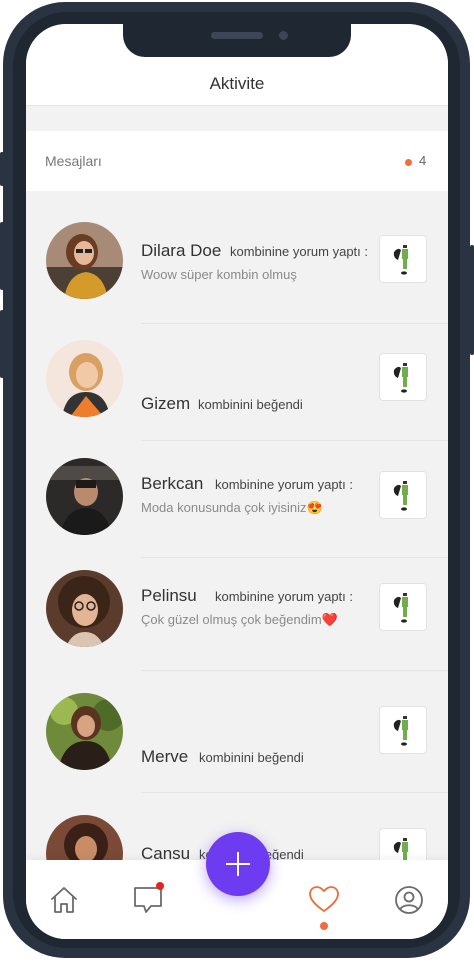 This screenshot has height=962, width=474. Describe the element at coordinates (283, 35) in the screenshot. I see `front-camera` at that location.